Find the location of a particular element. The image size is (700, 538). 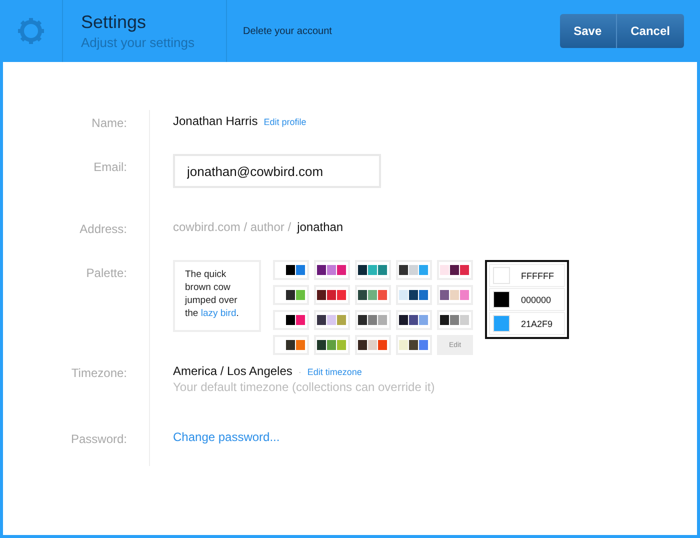

field-label: Palette: is located at coordinates (106, 273).